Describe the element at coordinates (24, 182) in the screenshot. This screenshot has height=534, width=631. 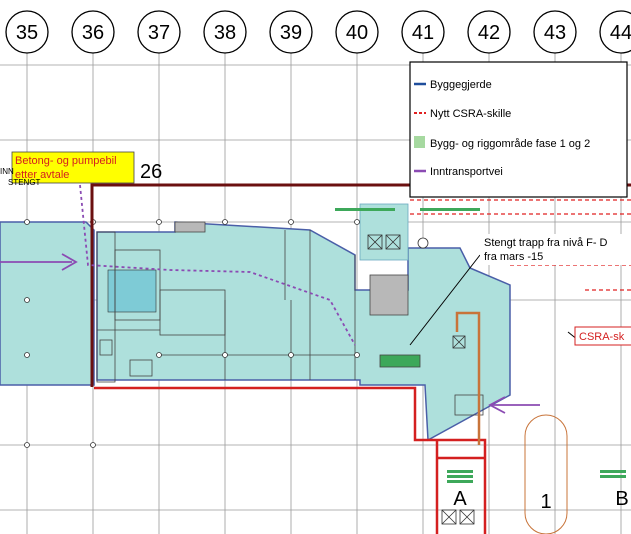
I see `closed-label-stengt: STENGT` at that location.